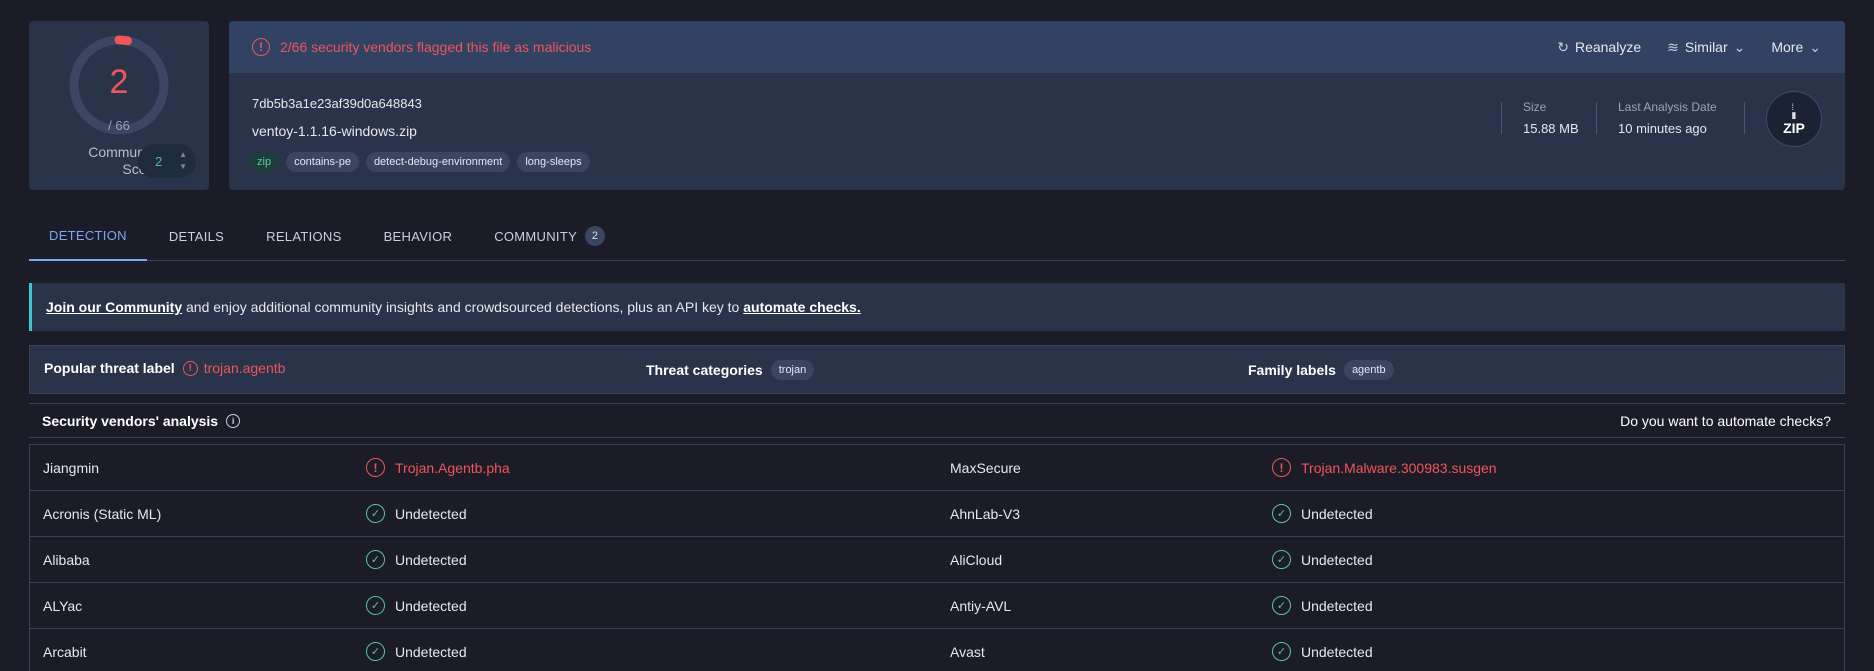  What do you see at coordinates (704, 370) in the screenshot?
I see `threat-categories-title: Threat categories` at bounding box center [704, 370].